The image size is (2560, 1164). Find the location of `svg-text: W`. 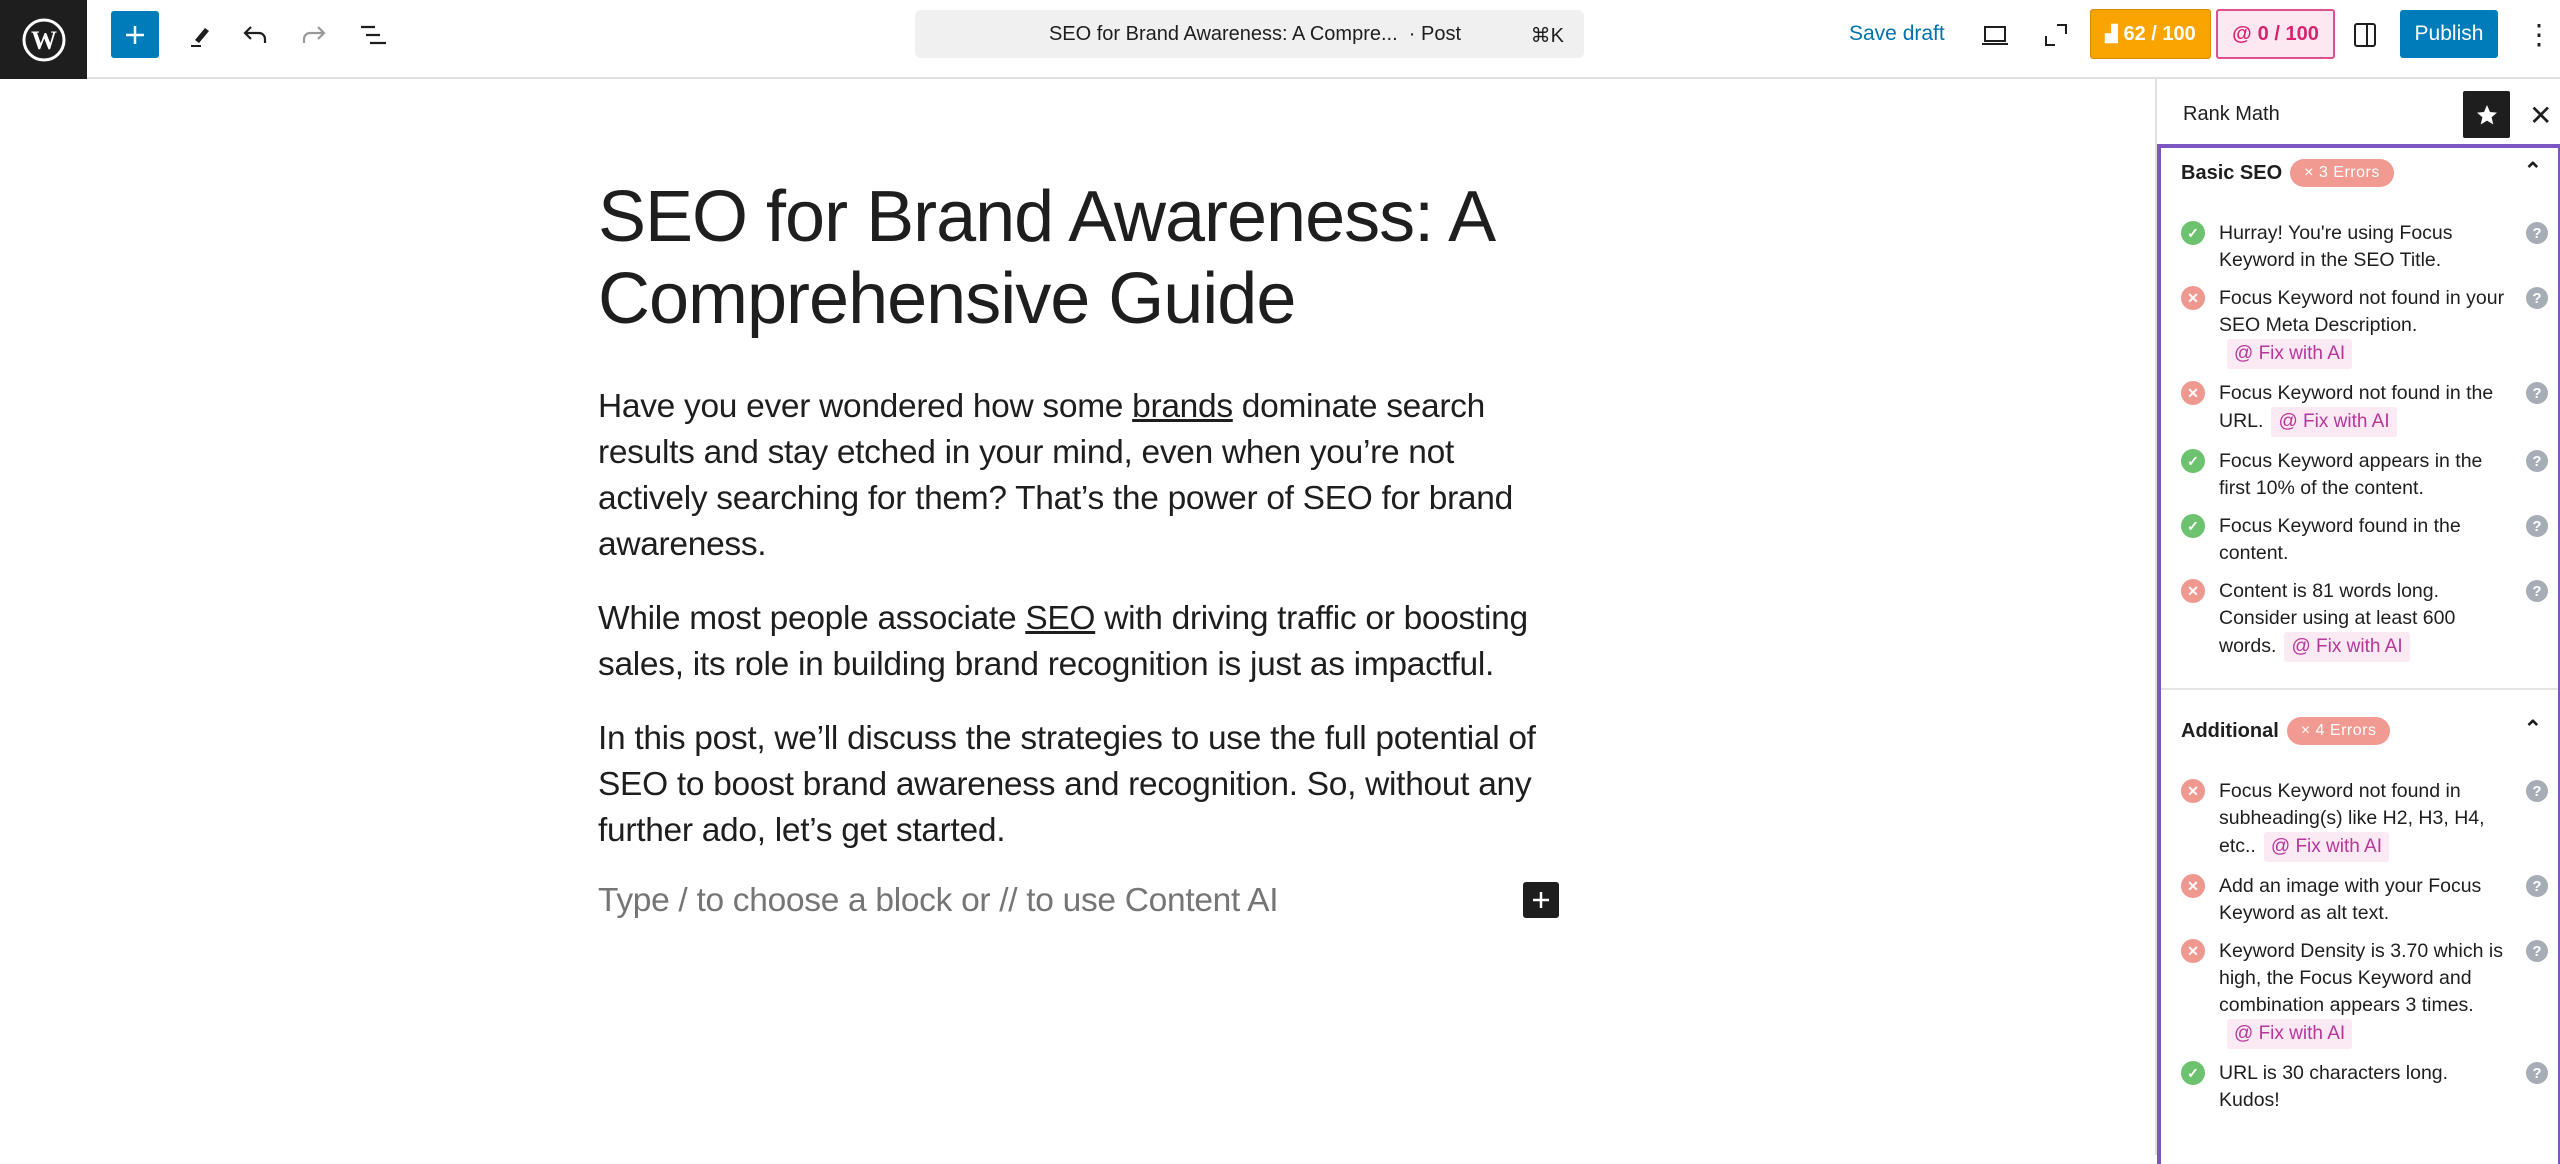

svg-text: W is located at coordinates (44, 40).